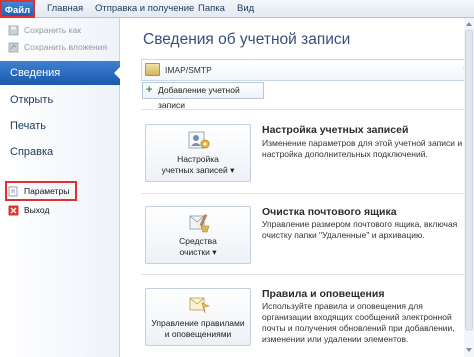 This screenshot has height=357, width=474. Describe the element at coordinates (144, 9) in the screenshot. I see `tab-send-receive: Отправка и получение` at that location.